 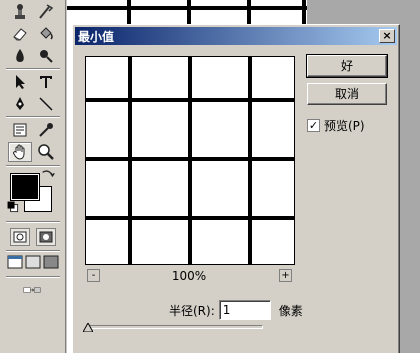 What do you see at coordinates (46, 82) in the screenshot?
I see `type-icon` at bounding box center [46, 82].